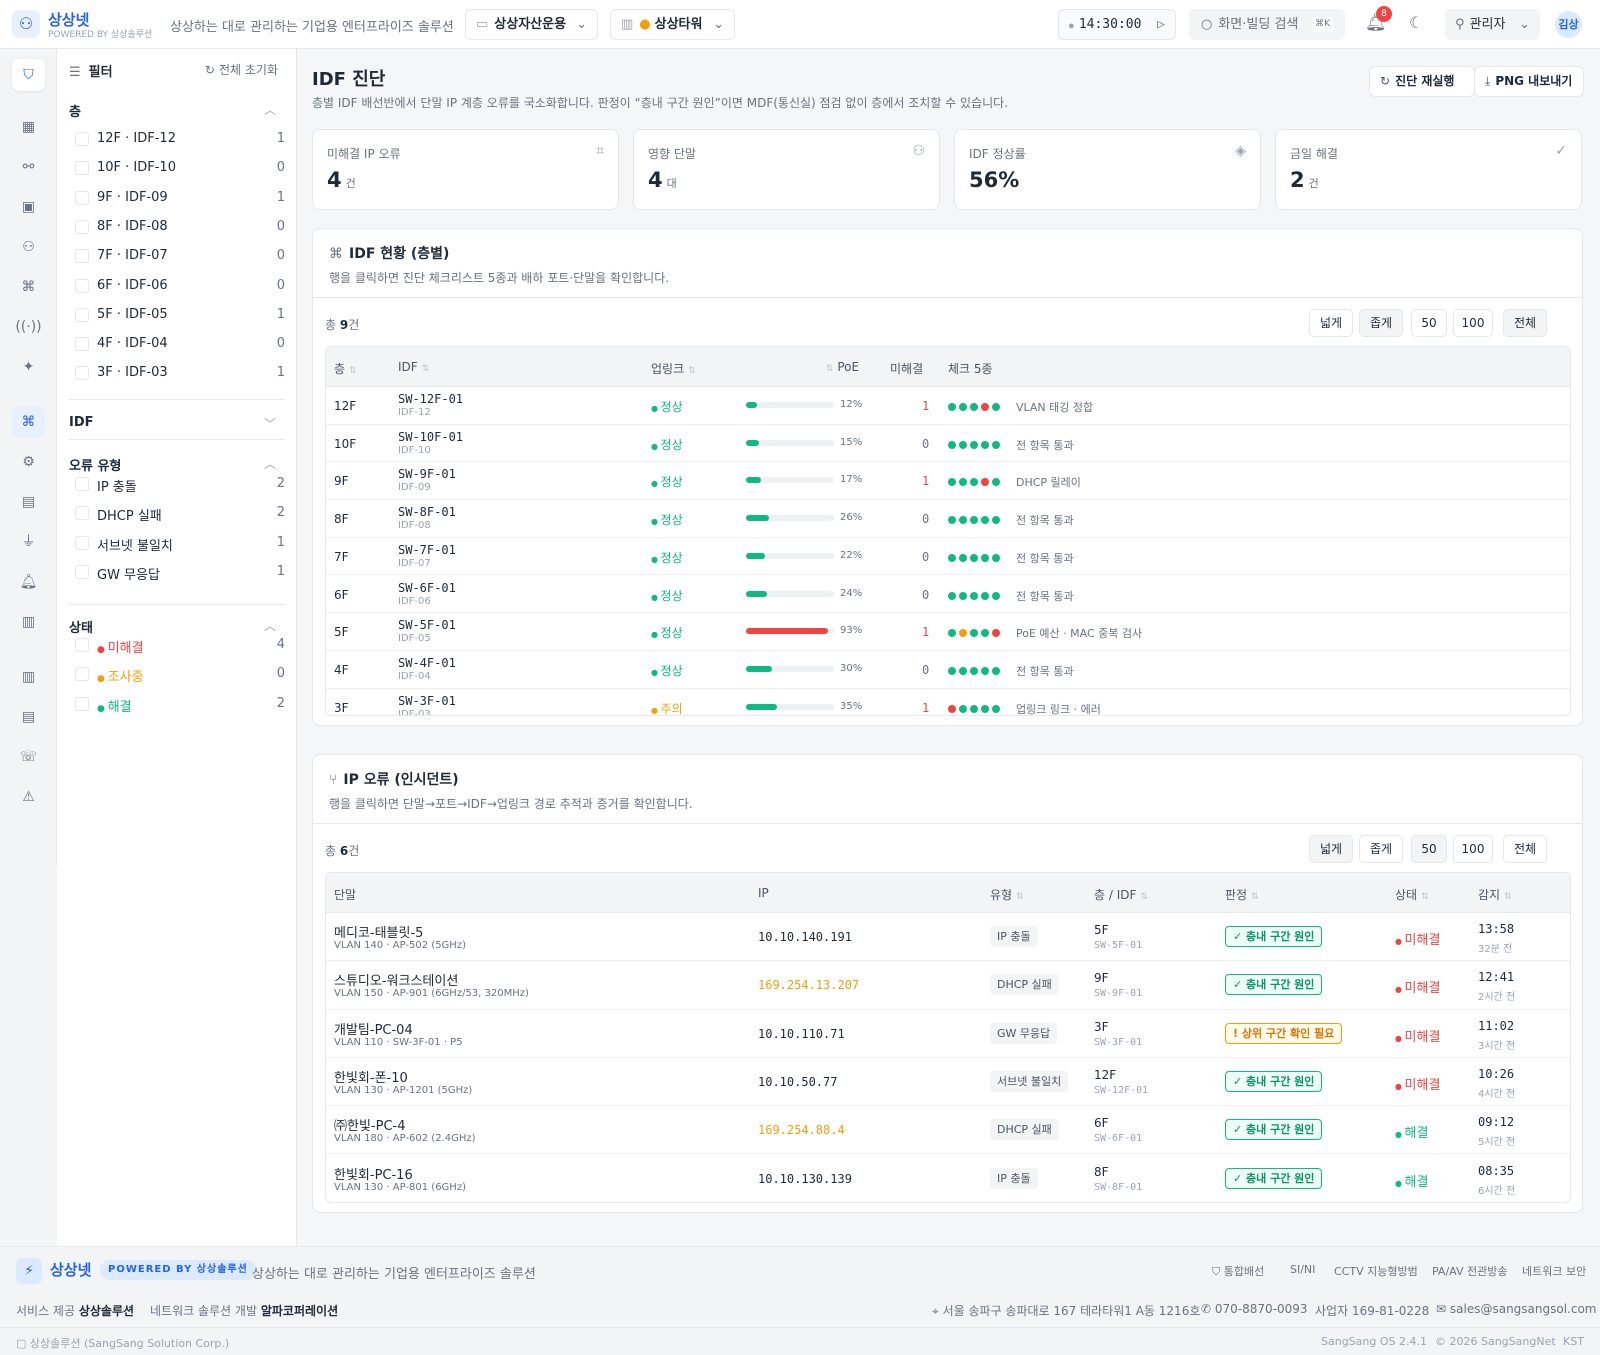 This screenshot has width=1600, height=1355. What do you see at coordinates (1422, 81) in the screenshot?
I see `rerun-button: ↻ 진단 재실행` at bounding box center [1422, 81].